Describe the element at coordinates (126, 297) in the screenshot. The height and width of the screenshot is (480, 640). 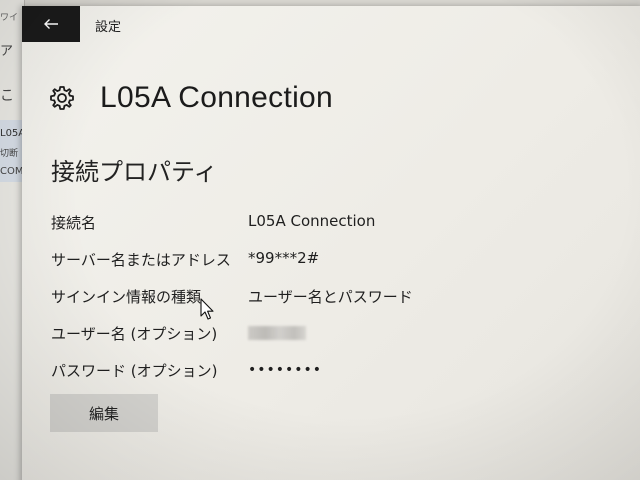
I see `property-label: サインイン情報の種類` at that location.